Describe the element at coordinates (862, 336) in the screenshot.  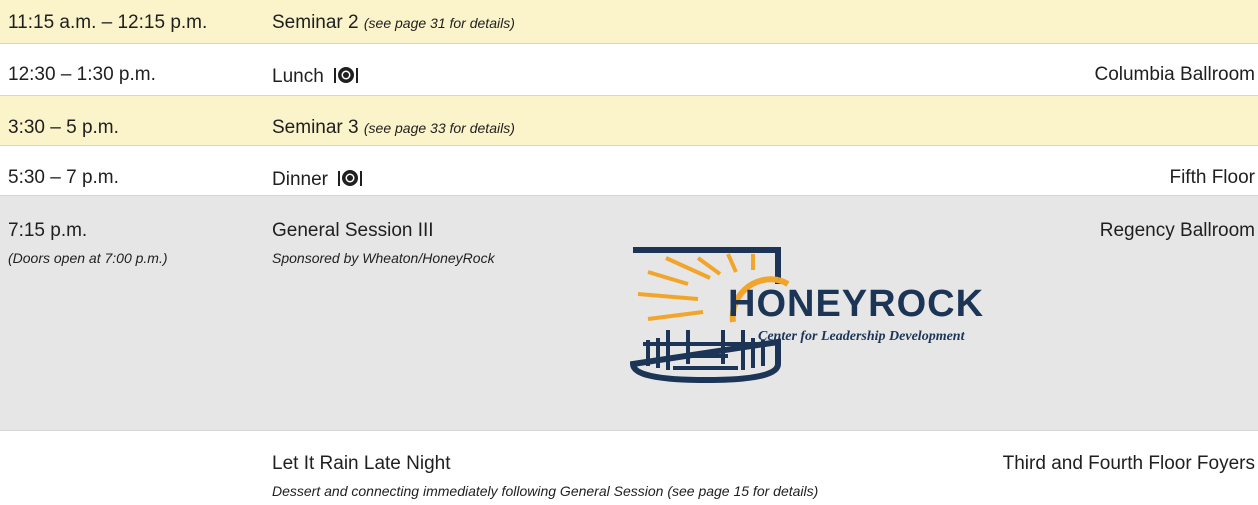
I see `logo-tagline: Center for Leadership Development` at that location.